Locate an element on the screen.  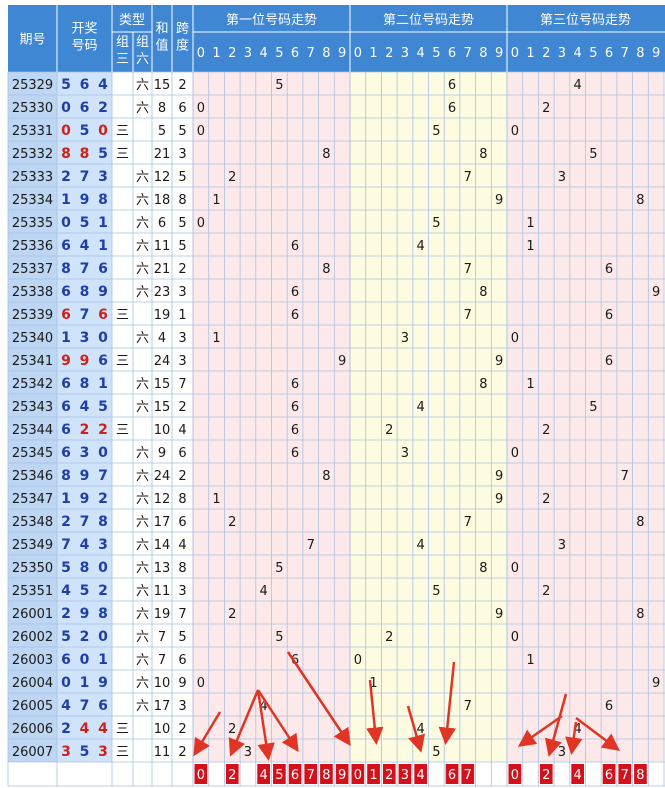
trend-mark-zone-1: 0 is located at coordinates (201, 131).